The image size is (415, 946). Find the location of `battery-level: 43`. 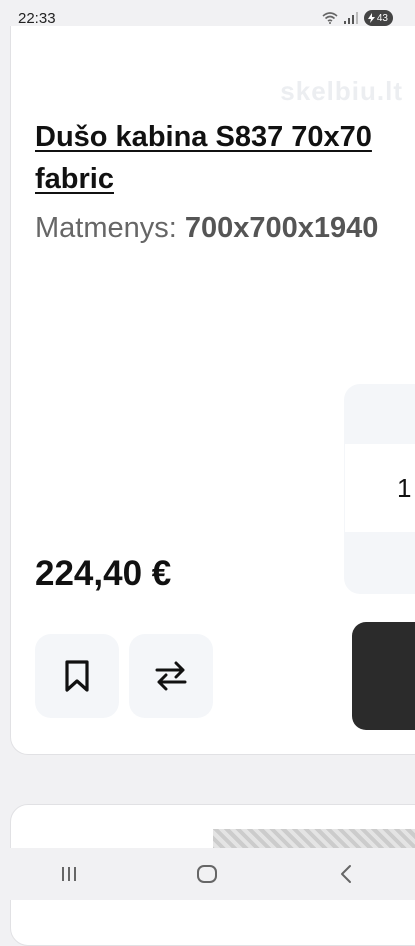

battery-level: 43 is located at coordinates (382, 18).